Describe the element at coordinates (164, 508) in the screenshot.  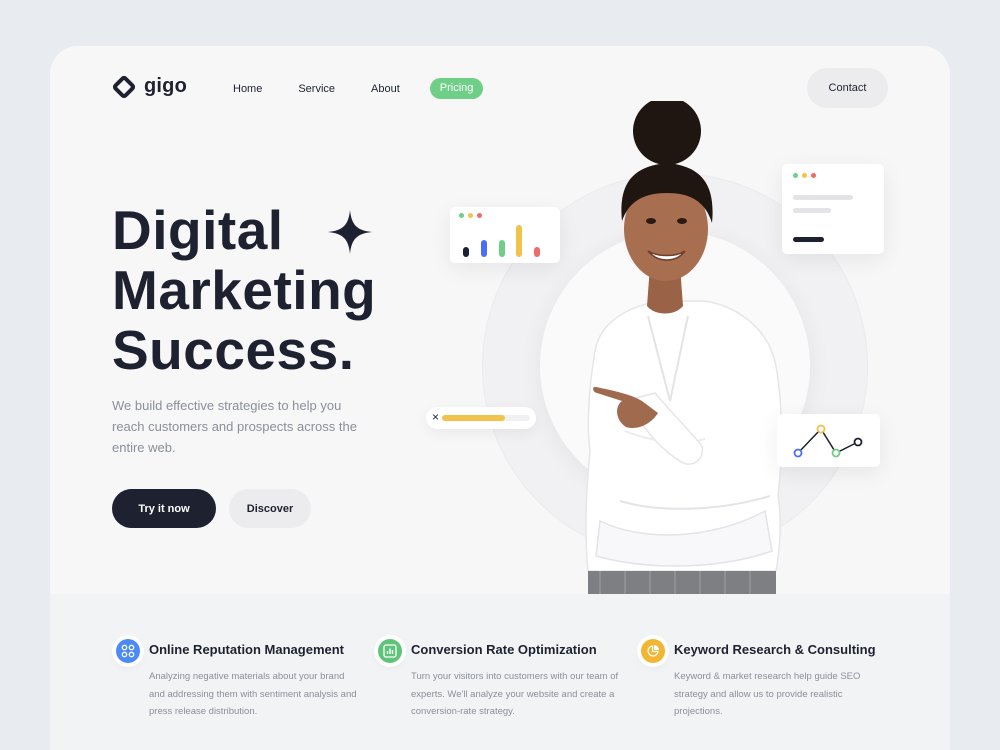
I see `try-it-now-button: Try it now` at that location.